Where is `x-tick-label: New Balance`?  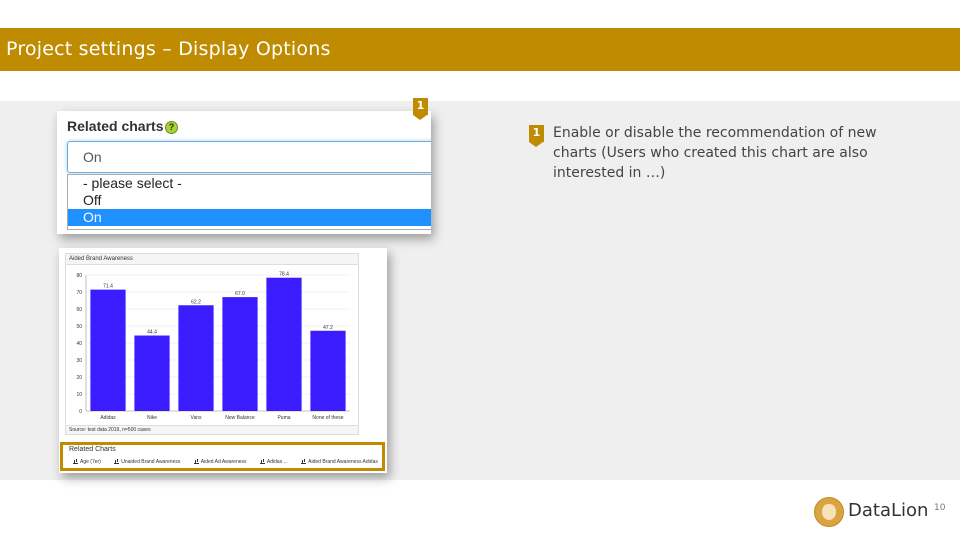 x-tick-label: New Balance is located at coordinates (240, 418).